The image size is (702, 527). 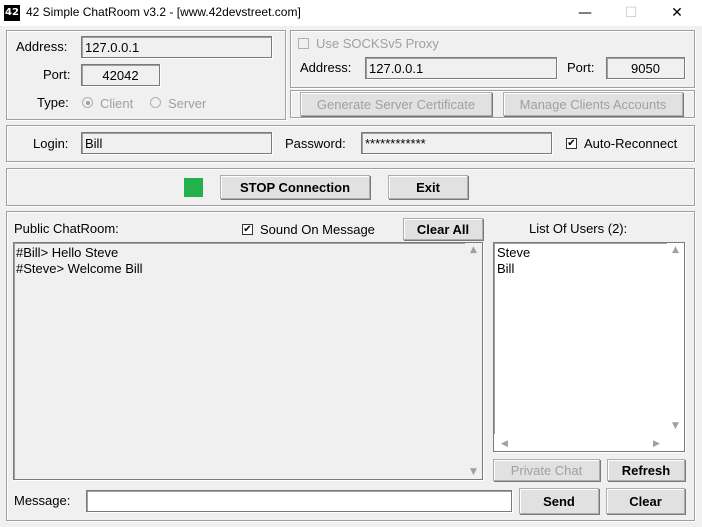 What do you see at coordinates (578, 228) in the screenshot?
I see `list-of-users-label: List Of Users (2):` at bounding box center [578, 228].